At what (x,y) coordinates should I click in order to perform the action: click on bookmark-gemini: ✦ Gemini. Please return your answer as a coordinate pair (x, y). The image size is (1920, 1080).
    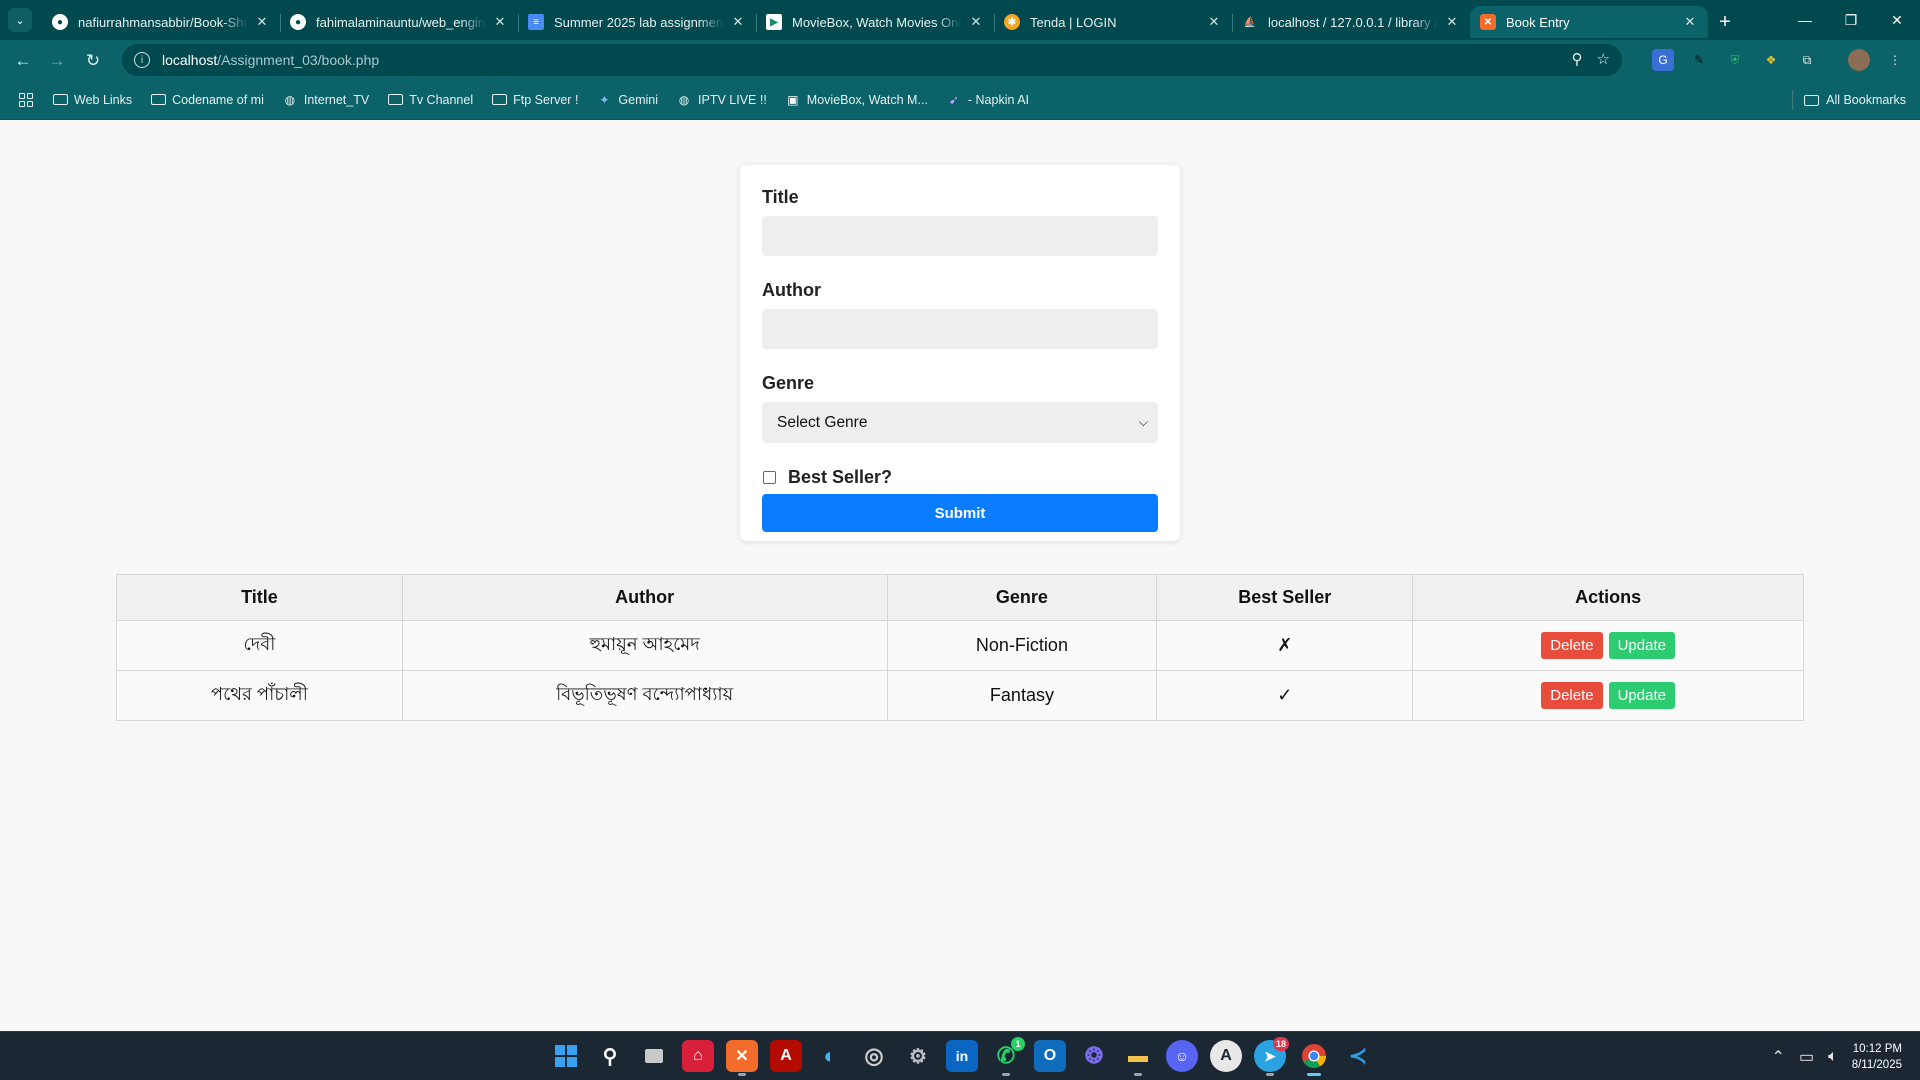
    Looking at the image, I should click on (627, 100).